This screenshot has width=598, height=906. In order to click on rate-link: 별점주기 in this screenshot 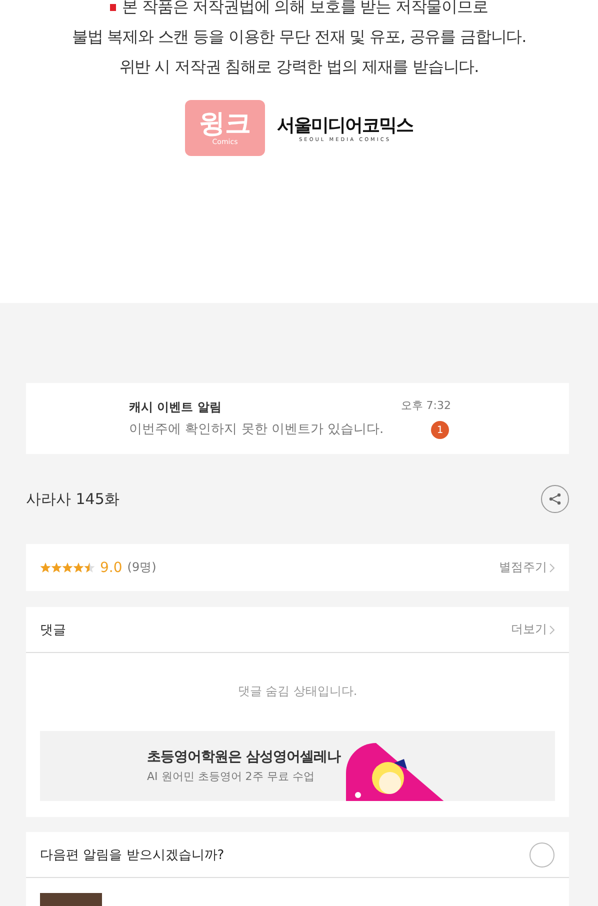, I will do `click(527, 567)`.